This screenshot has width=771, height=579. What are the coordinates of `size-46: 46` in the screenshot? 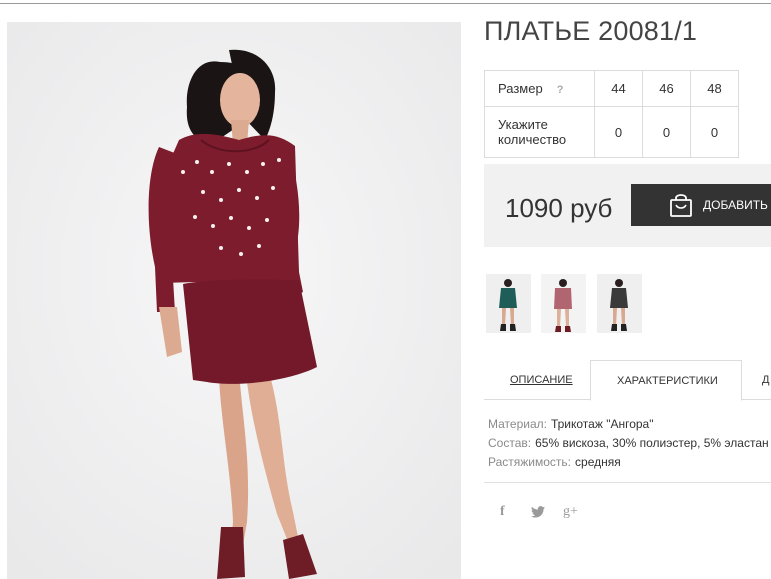 It's located at (666, 88).